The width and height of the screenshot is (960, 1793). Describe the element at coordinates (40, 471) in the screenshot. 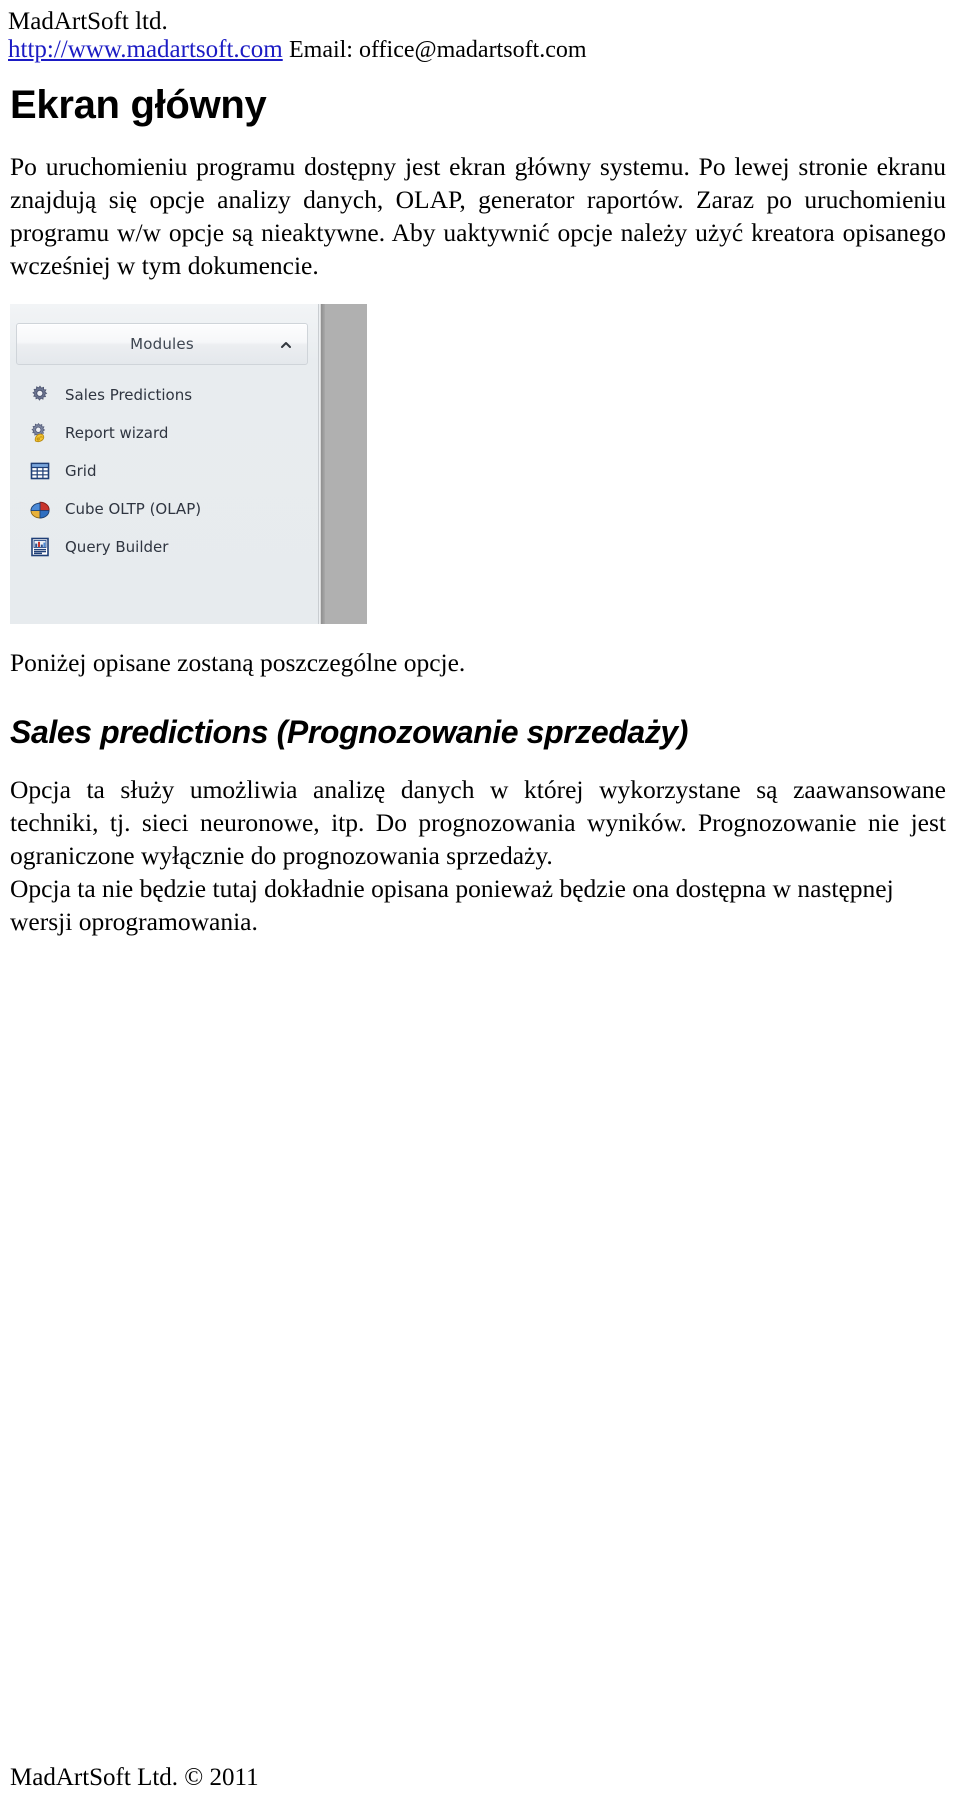

I see `table-grid-icon` at that location.